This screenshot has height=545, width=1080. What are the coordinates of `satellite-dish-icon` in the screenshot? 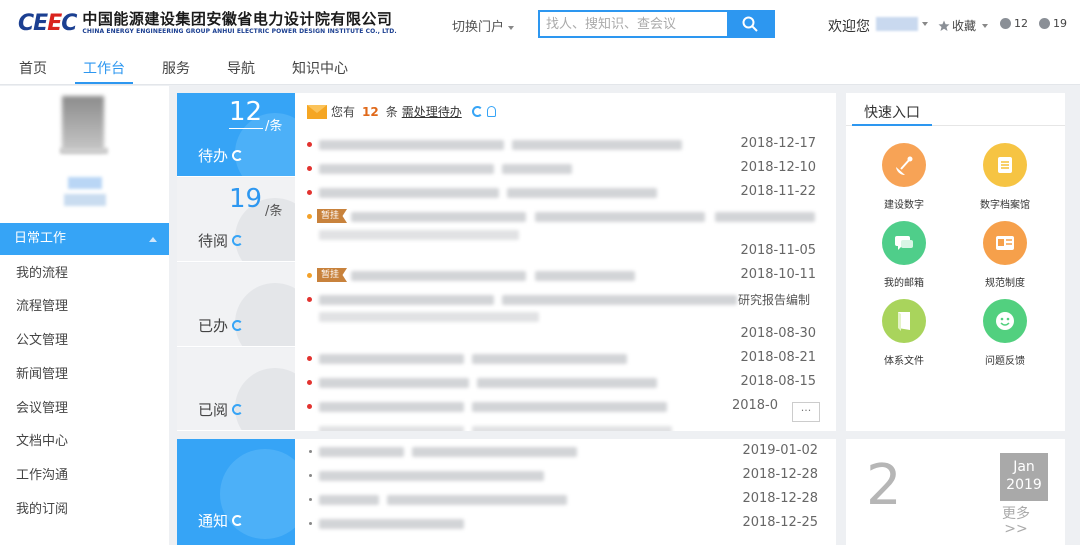 It's located at (904, 165).